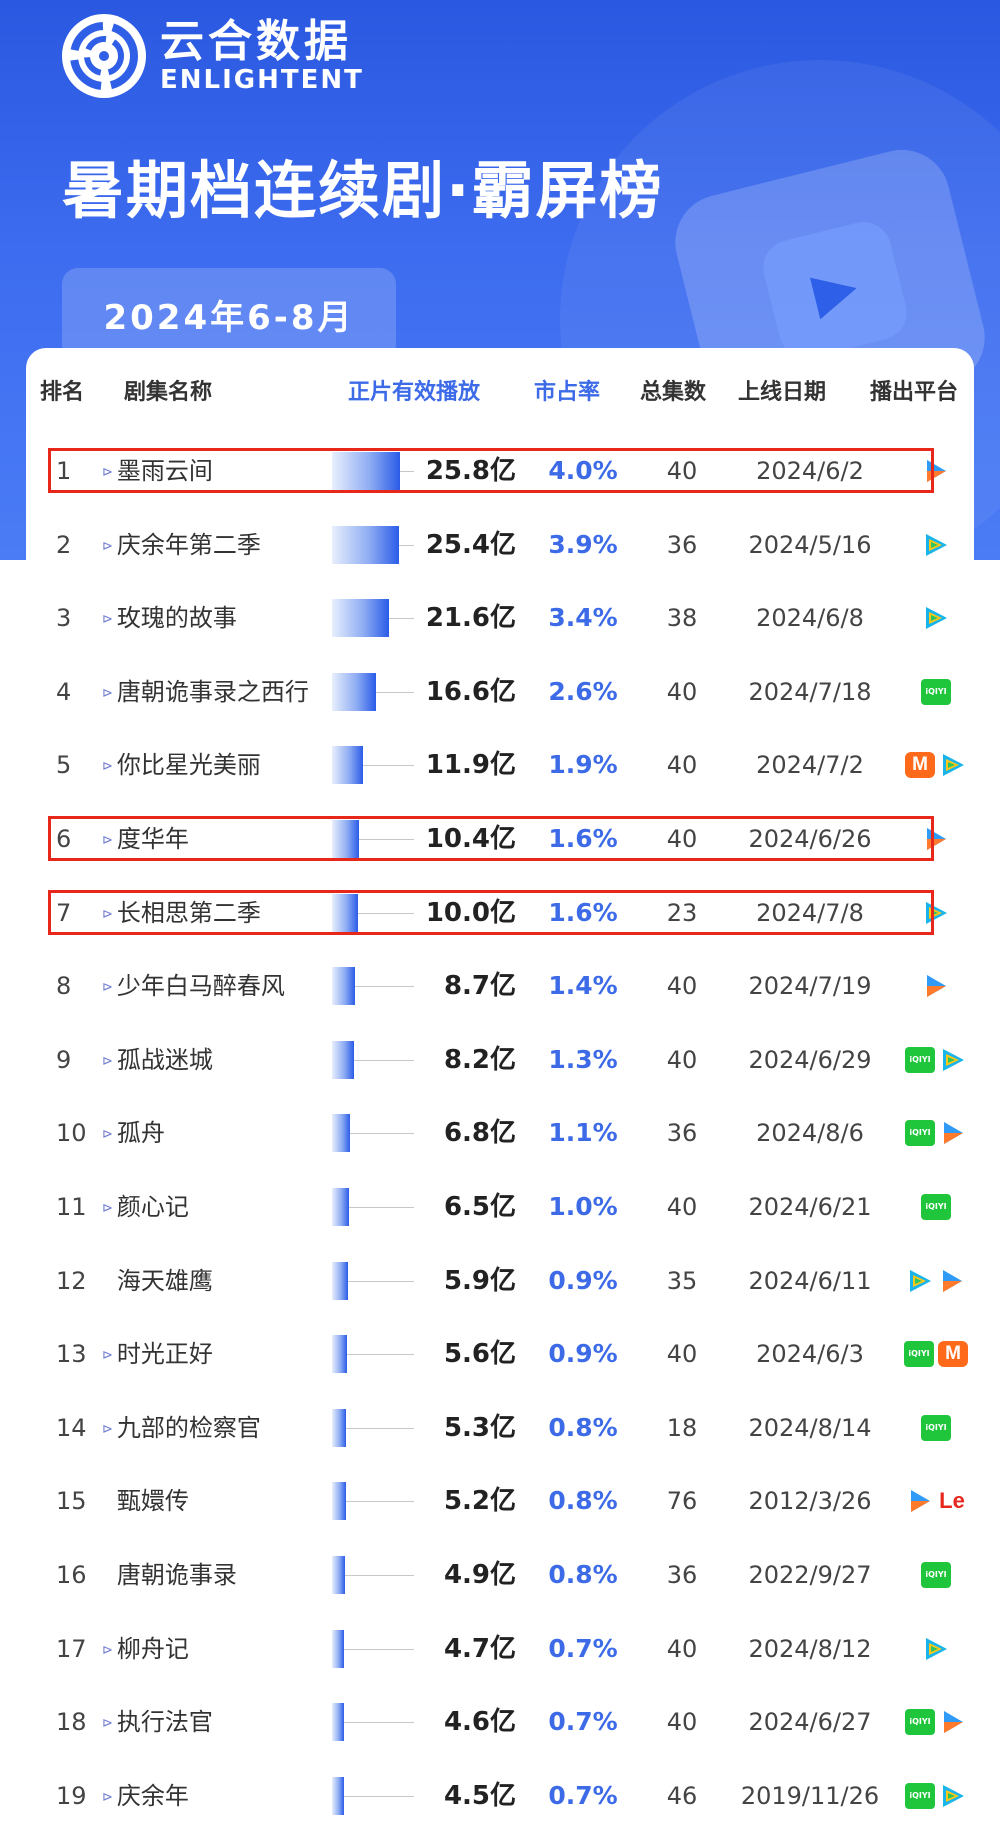 The width and height of the screenshot is (1000, 1835). Describe the element at coordinates (479, 1427) in the screenshot. I see `plays-value: 5.3亿` at that location.